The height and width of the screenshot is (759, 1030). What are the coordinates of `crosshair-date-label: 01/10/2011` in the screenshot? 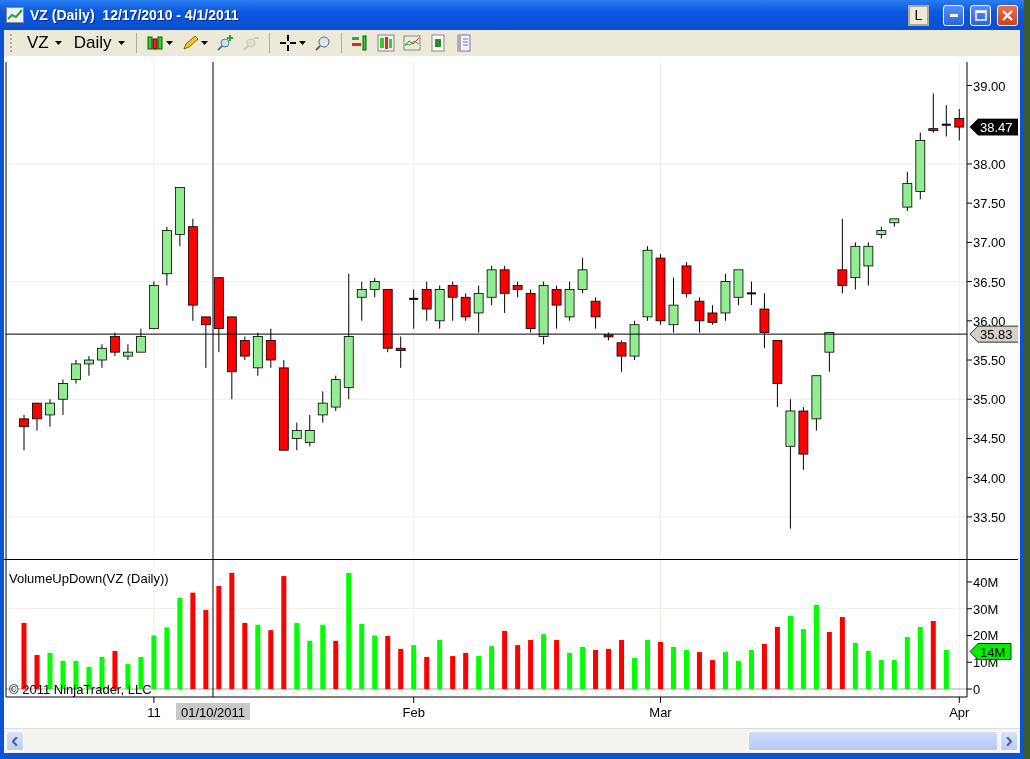 It's located at (213, 711).